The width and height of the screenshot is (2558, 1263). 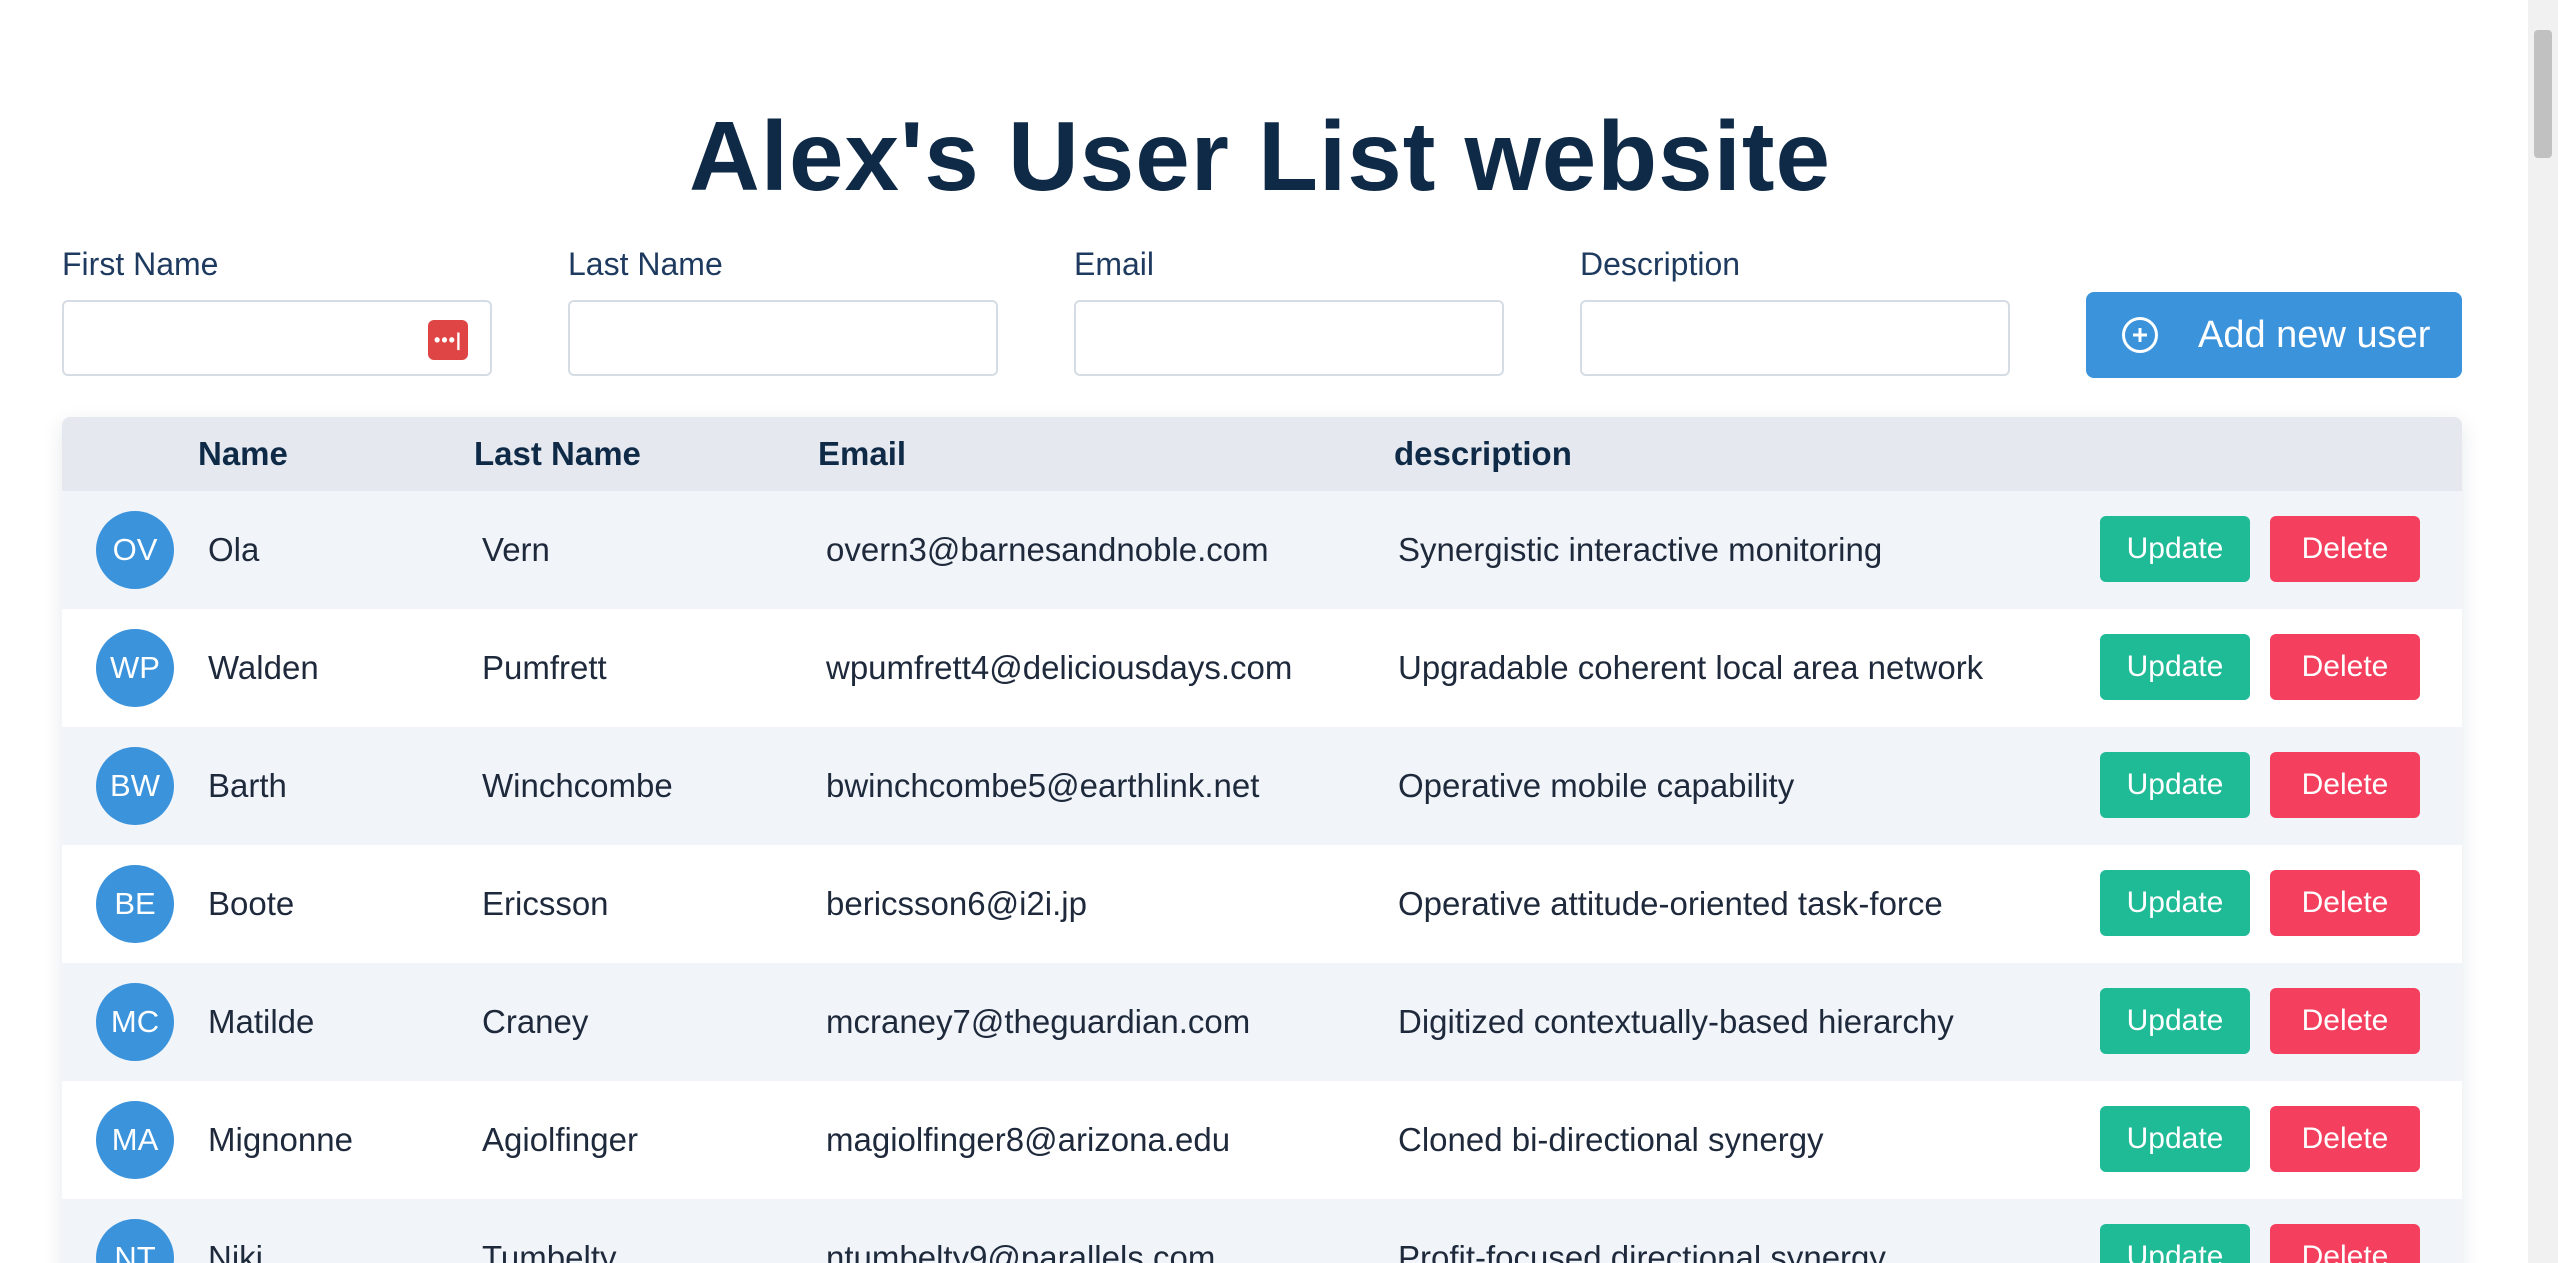 What do you see at coordinates (2543, 631) in the screenshot?
I see `page-scrollbar` at bounding box center [2543, 631].